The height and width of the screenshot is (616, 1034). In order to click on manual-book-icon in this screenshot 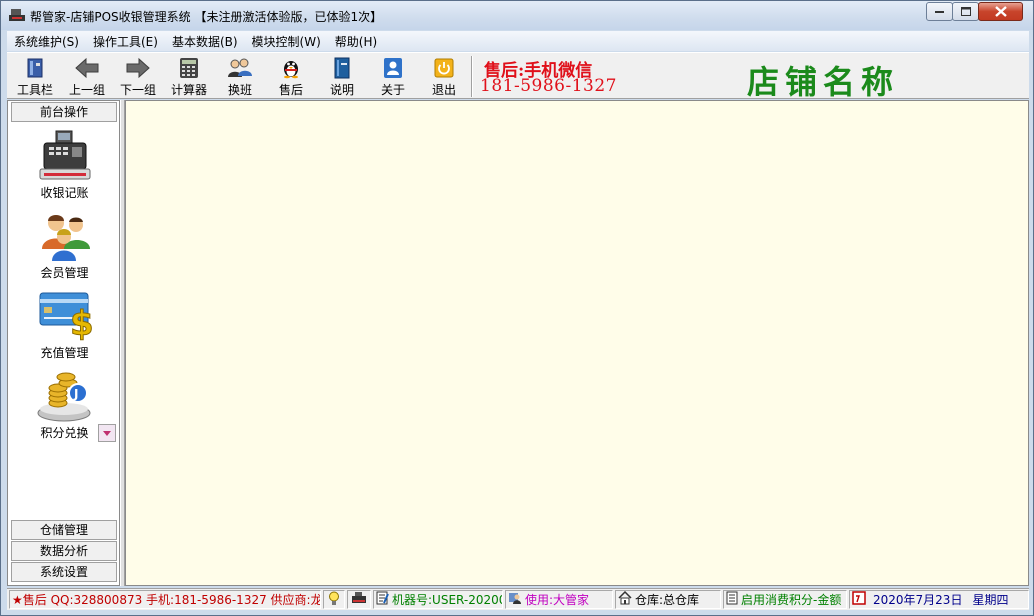, I will do `click(342, 68)`.